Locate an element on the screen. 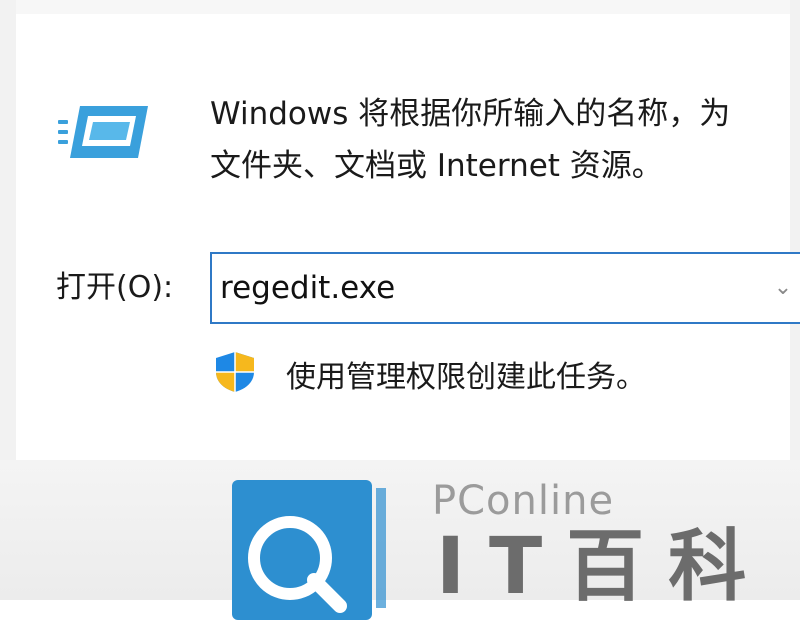  run-dialog-icon is located at coordinates (103, 132).